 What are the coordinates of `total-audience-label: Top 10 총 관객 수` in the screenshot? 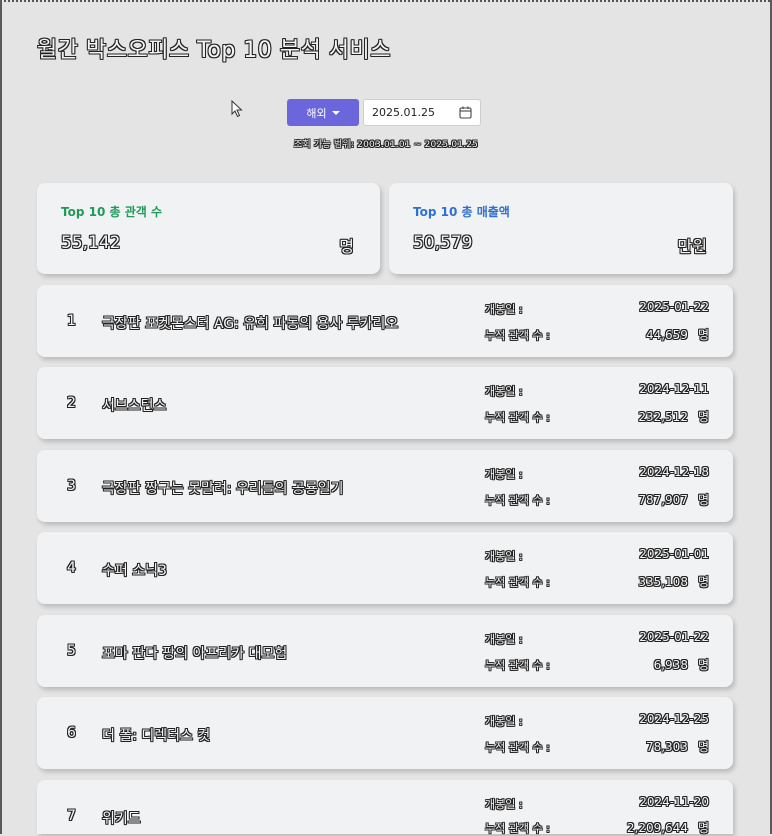 It's located at (111, 212).